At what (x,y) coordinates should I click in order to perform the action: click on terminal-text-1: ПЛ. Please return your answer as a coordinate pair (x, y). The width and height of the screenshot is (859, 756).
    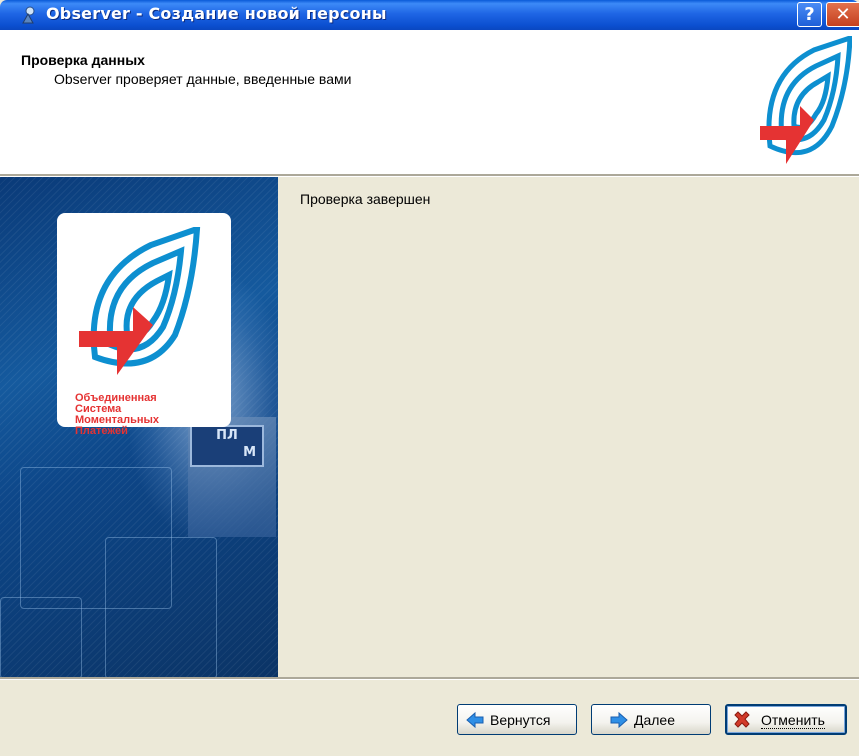
    Looking at the image, I should click on (227, 435).